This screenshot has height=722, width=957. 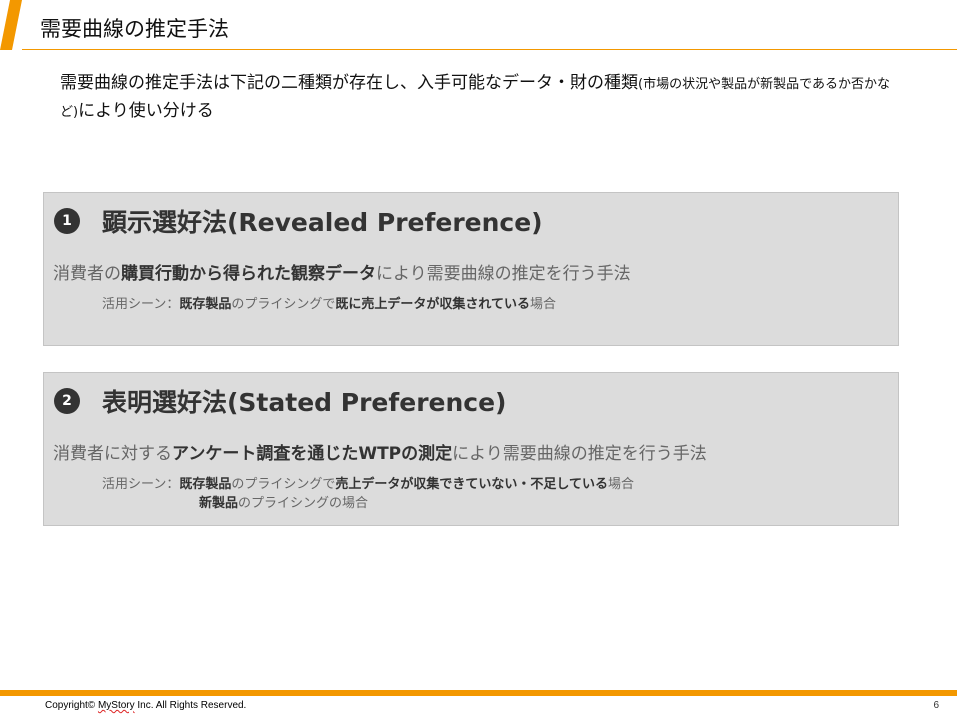 I want to click on method-description: 消費者に対するアンケート調査を通じたWTPの測定により需要曲線の推定を行う手法, so click(x=380, y=451).